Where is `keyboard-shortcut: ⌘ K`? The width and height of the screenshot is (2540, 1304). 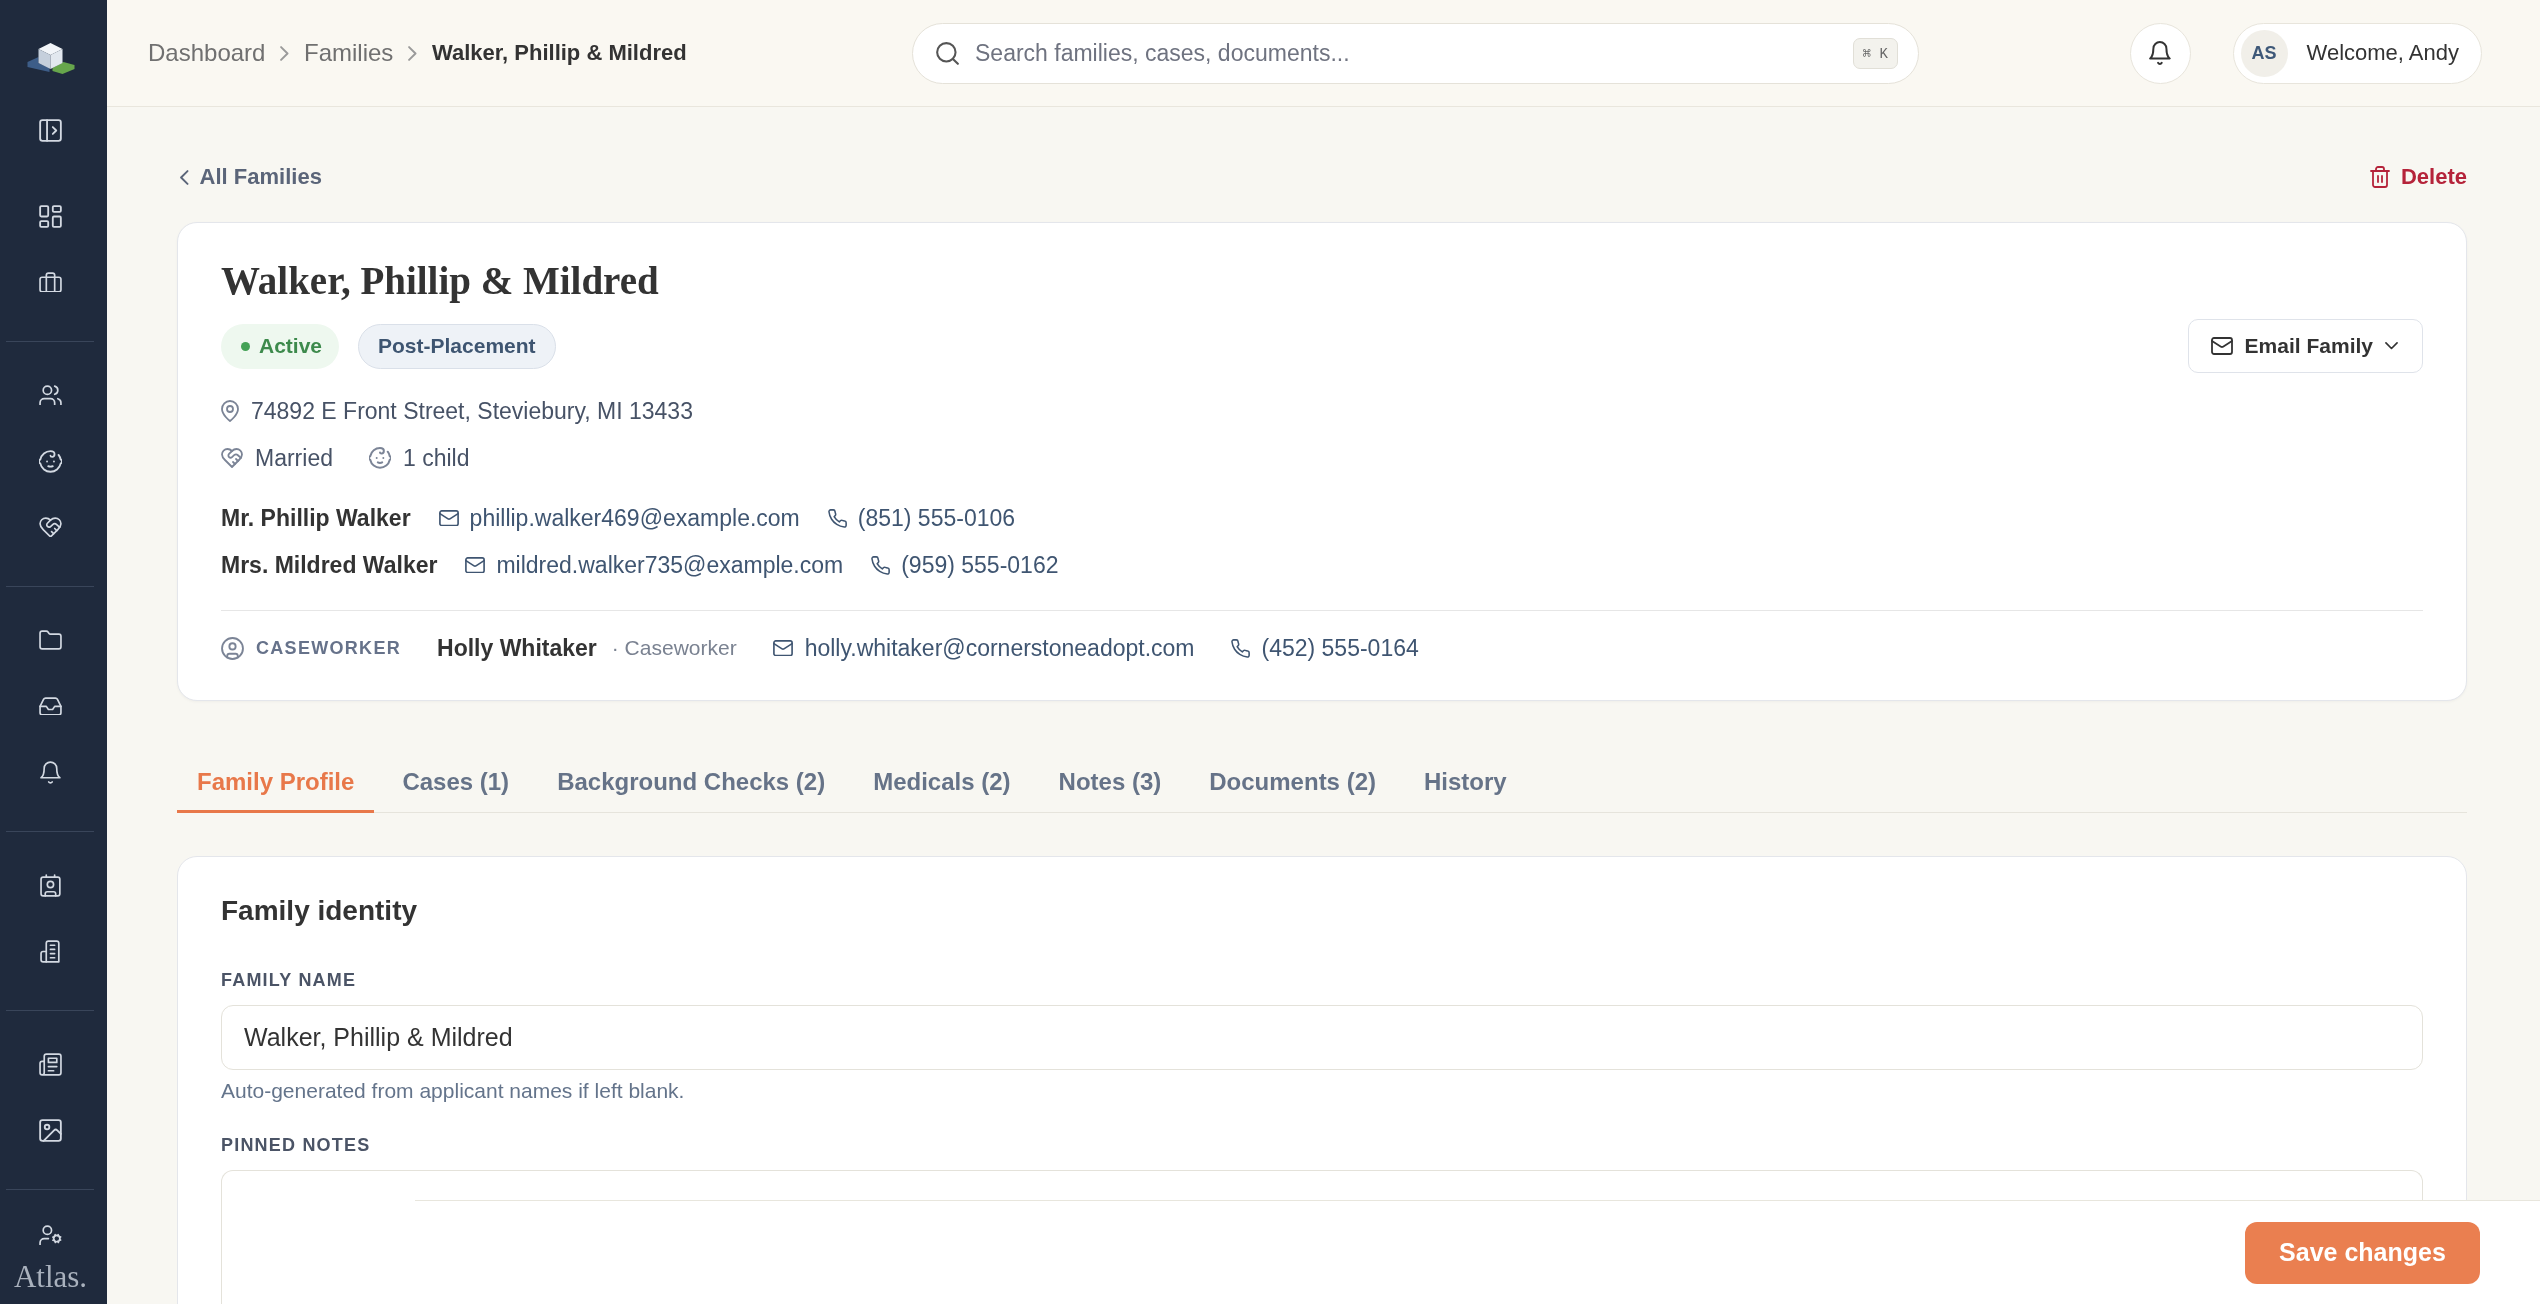
keyboard-shortcut: ⌘ K is located at coordinates (1875, 53).